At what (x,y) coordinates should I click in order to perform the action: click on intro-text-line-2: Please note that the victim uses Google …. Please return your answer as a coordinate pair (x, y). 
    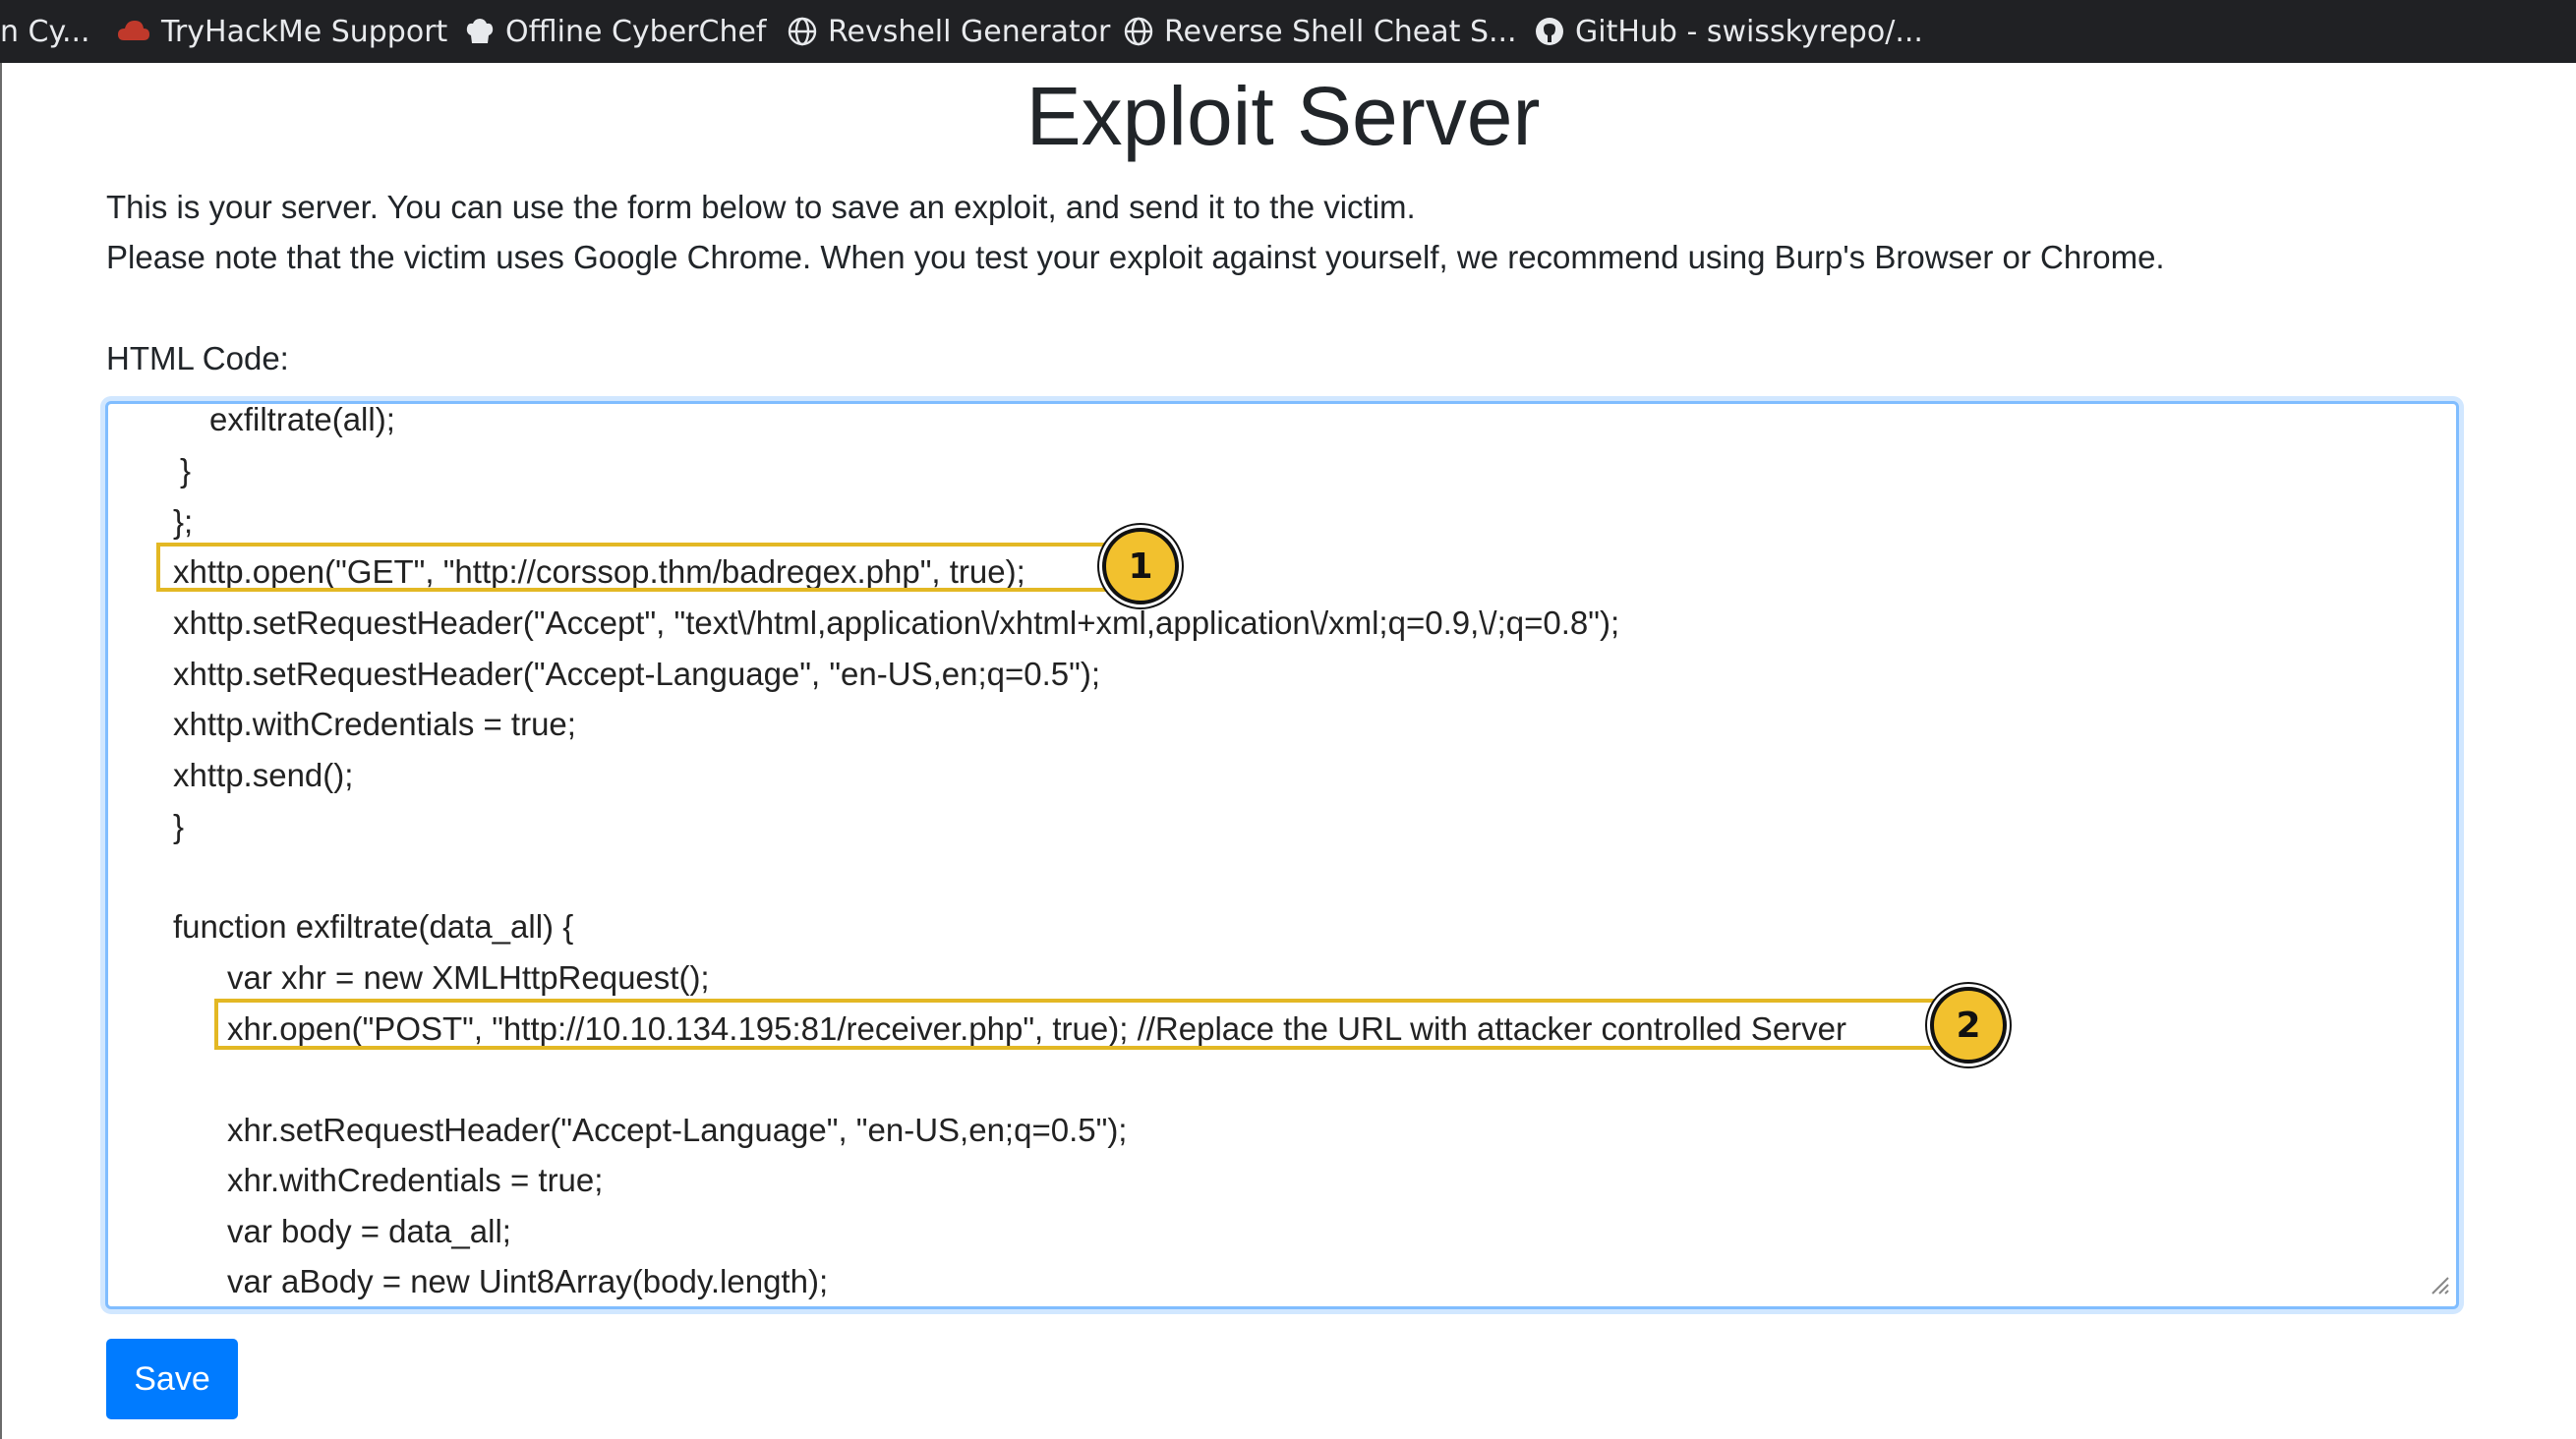
    Looking at the image, I should click on (1135, 257).